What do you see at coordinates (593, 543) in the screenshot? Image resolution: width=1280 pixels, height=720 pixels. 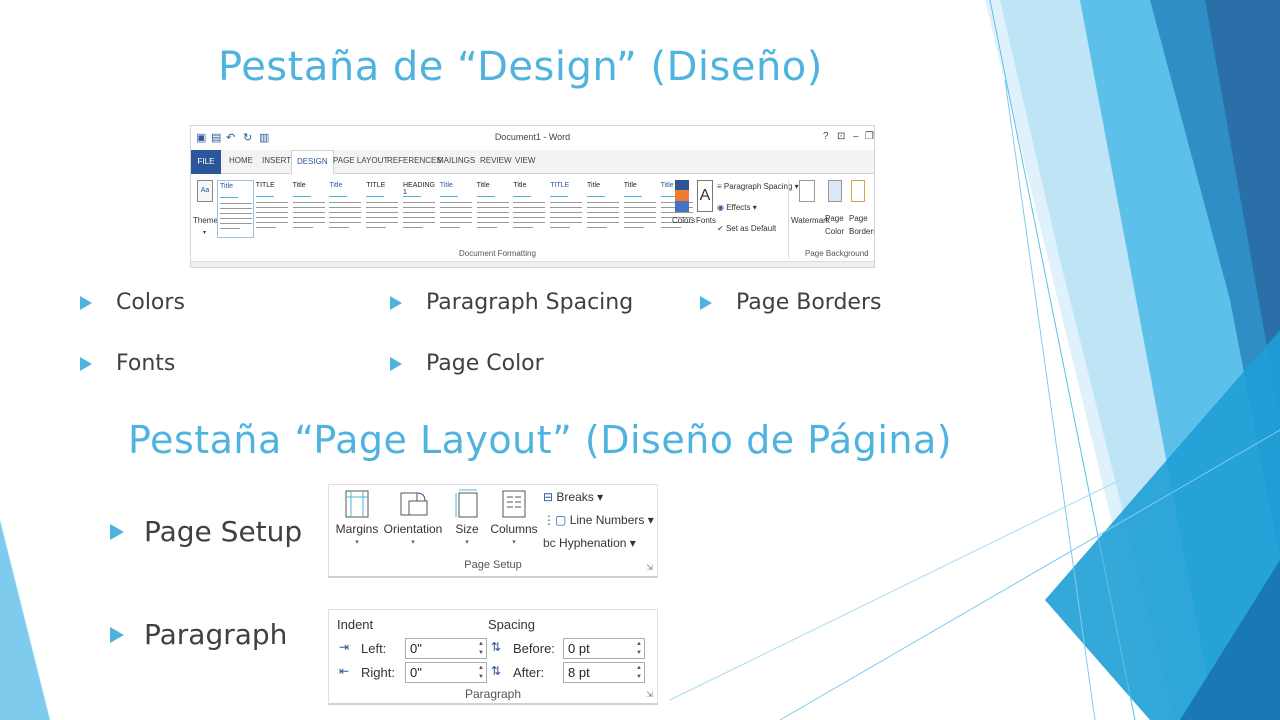 I see `hyphenation-label: Hyphenation` at bounding box center [593, 543].